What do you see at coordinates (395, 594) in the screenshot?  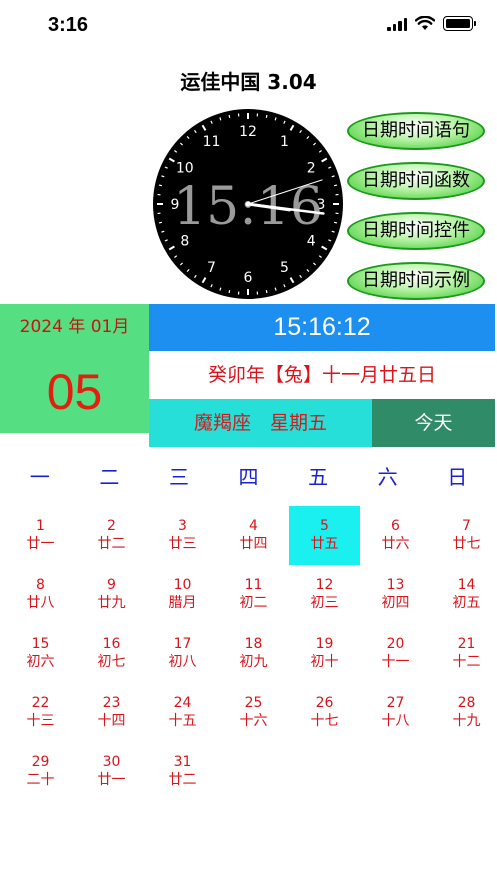 I see `calendar-day: 13 初四` at bounding box center [395, 594].